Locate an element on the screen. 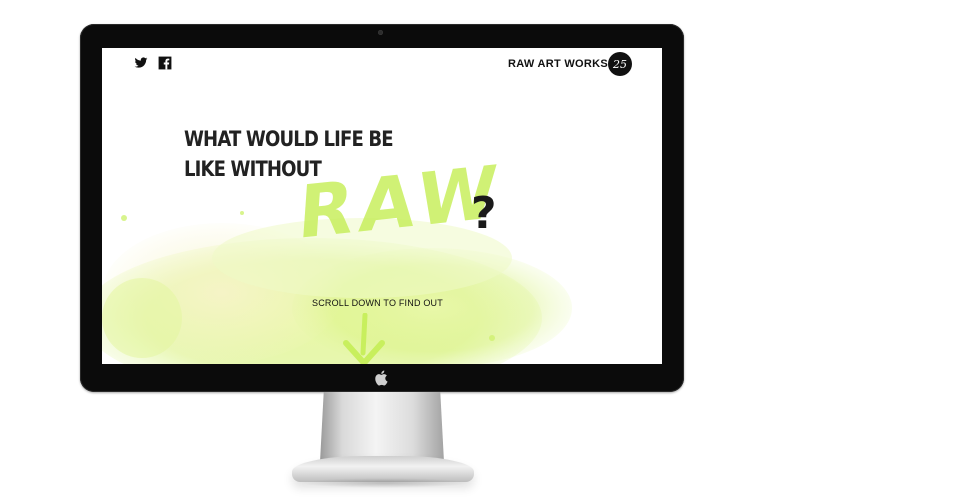 The image size is (960, 504). scroll-down-prompt: SCROLL DOWN TO FIND OUT is located at coordinates (377, 303).